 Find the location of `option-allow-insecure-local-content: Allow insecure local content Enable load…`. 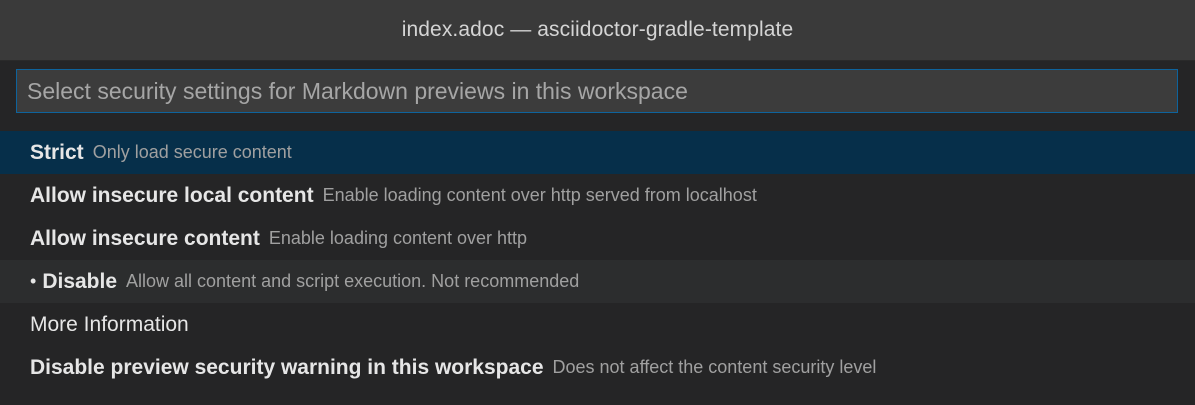

option-allow-insecure-local-content: Allow insecure local content Enable load… is located at coordinates (597, 195).